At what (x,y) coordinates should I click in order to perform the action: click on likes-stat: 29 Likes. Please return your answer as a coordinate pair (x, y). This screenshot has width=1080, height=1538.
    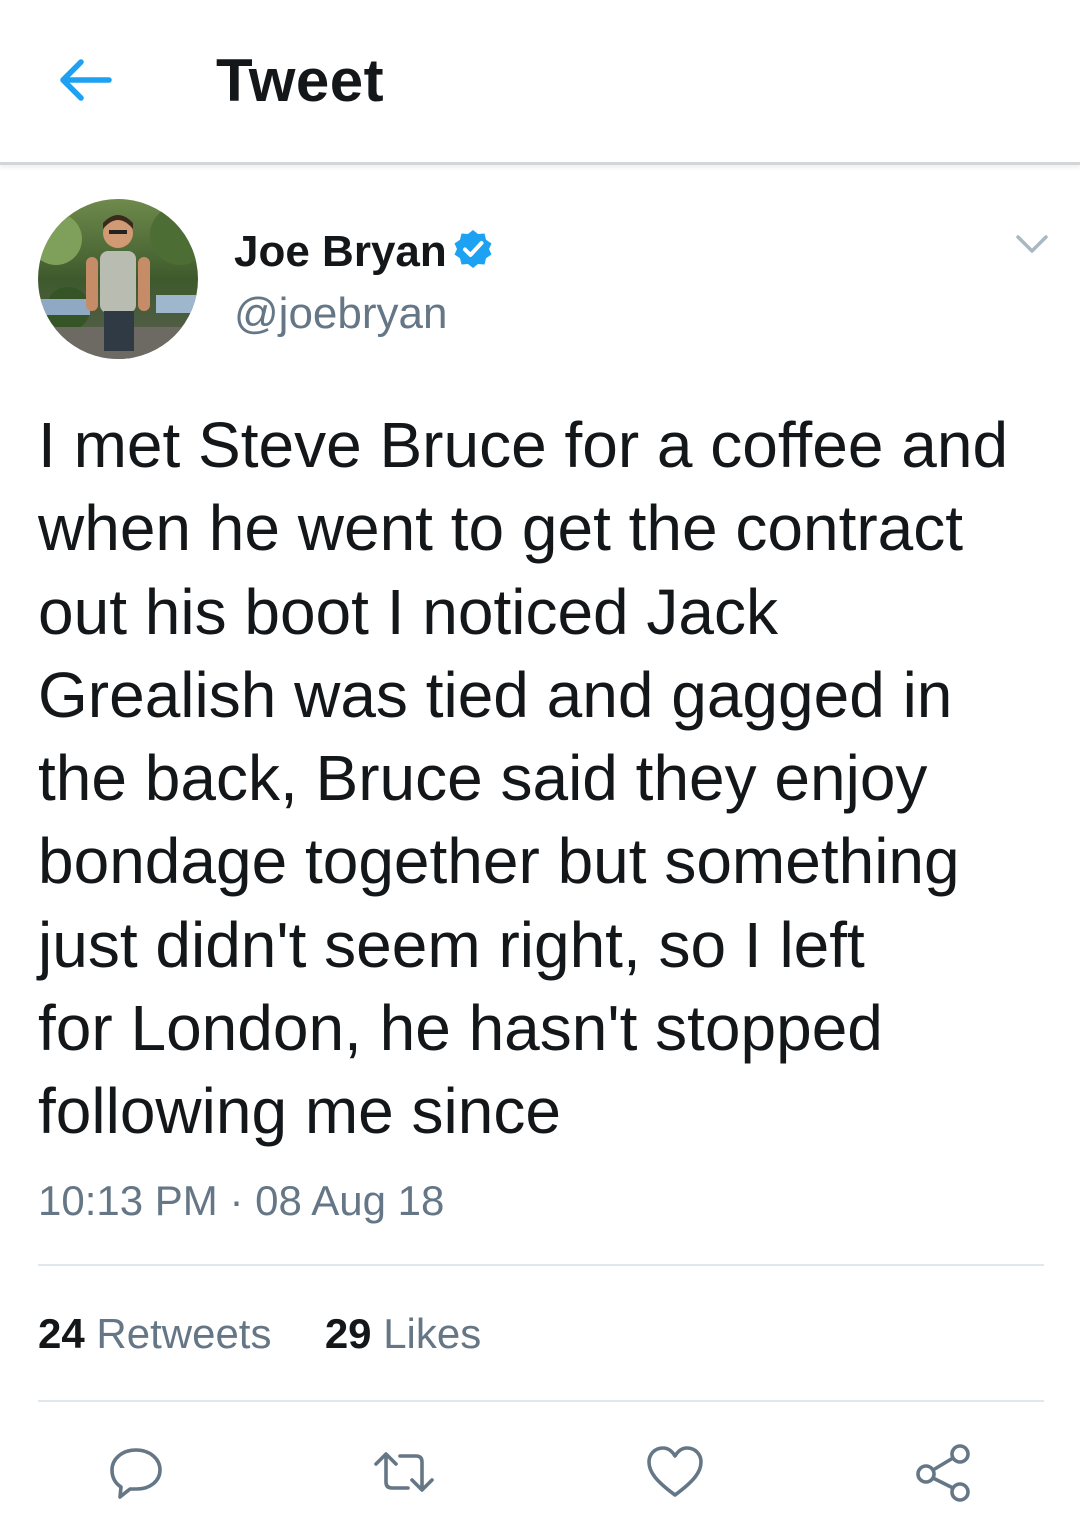
    Looking at the image, I should click on (403, 1333).